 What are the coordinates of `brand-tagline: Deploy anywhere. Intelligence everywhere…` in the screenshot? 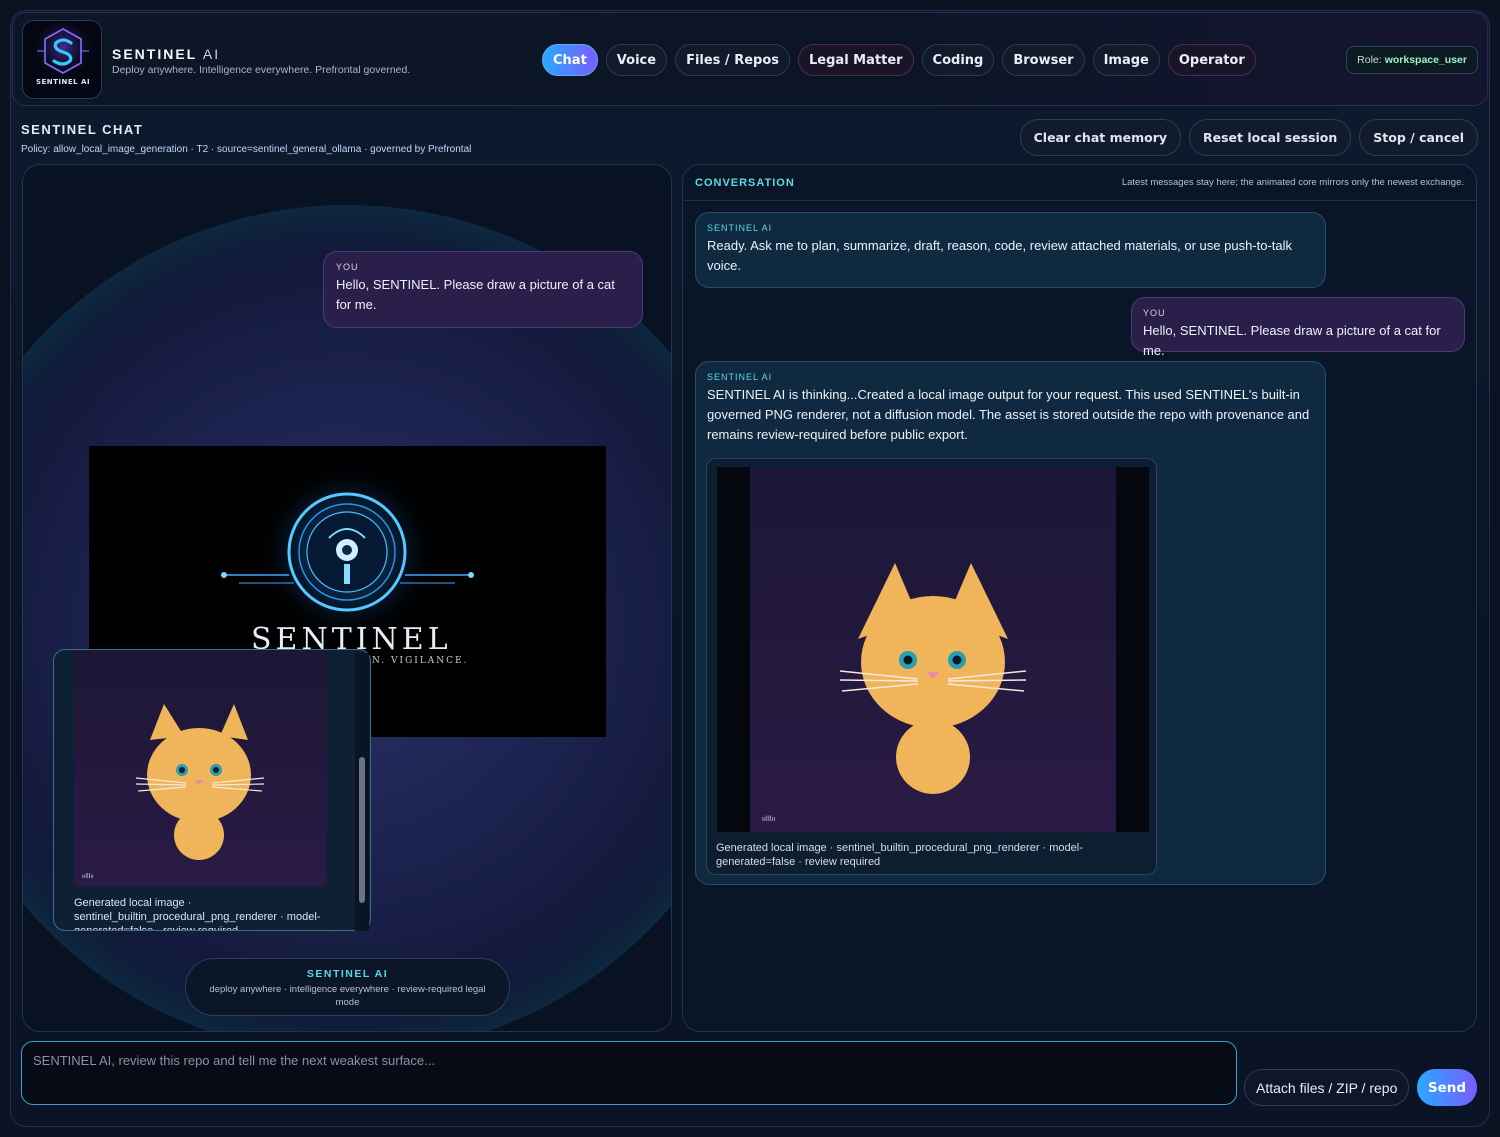 It's located at (261, 70).